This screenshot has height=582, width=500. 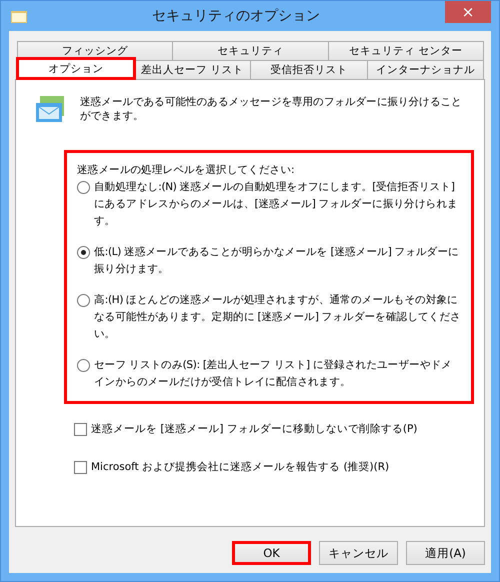 What do you see at coordinates (254, 429) in the screenshot?
I see `checkbox-label: 迷惑メールを [迷惑メール] フォルダーに移動しないで削除する(P)` at bounding box center [254, 429].